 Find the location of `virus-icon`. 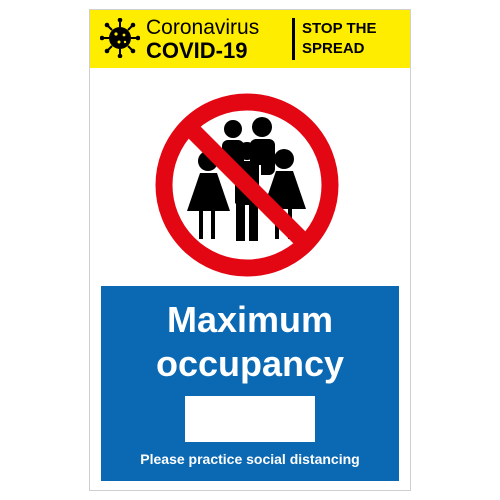

virus-icon is located at coordinates (120, 38).